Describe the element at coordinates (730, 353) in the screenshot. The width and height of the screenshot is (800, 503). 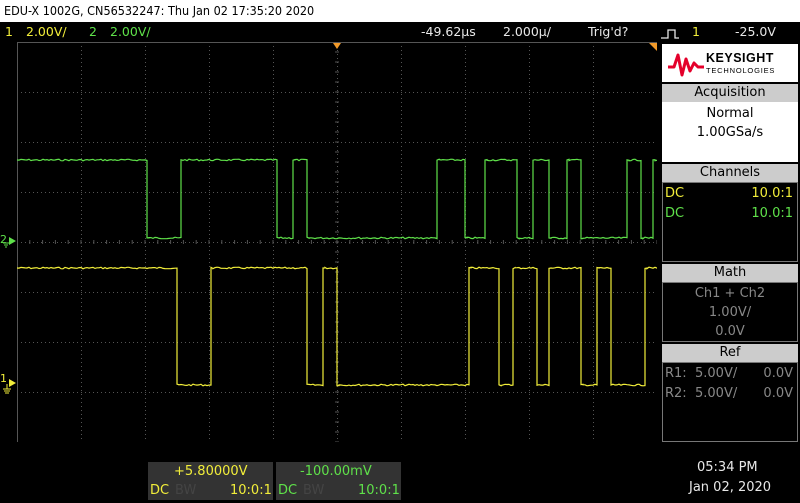
I see `ref-header: Ref` at that location.